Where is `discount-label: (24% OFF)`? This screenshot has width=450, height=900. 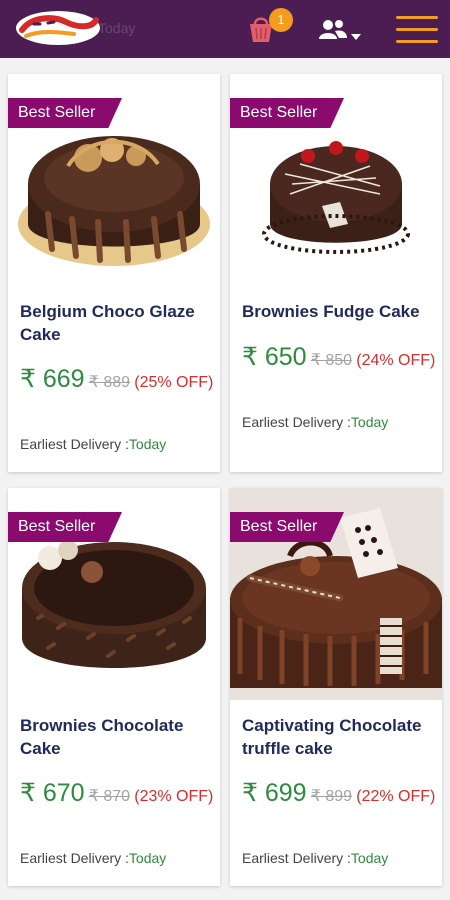 discount-label: (24% OFF) is located at coordinates (396, 360).